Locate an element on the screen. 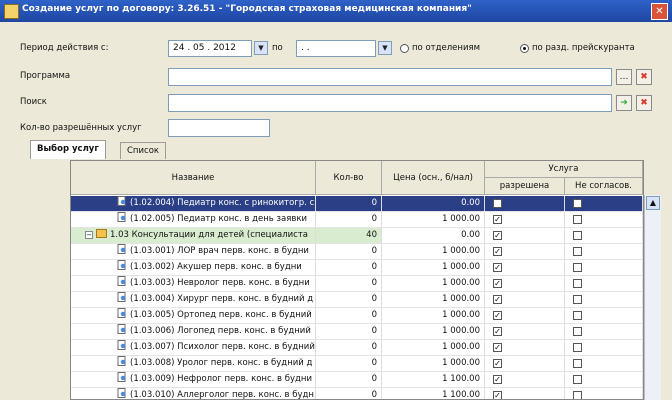 Image resolution: width=672 pixels, height=400 pixels. search-input is located at coordinates (390, 103).